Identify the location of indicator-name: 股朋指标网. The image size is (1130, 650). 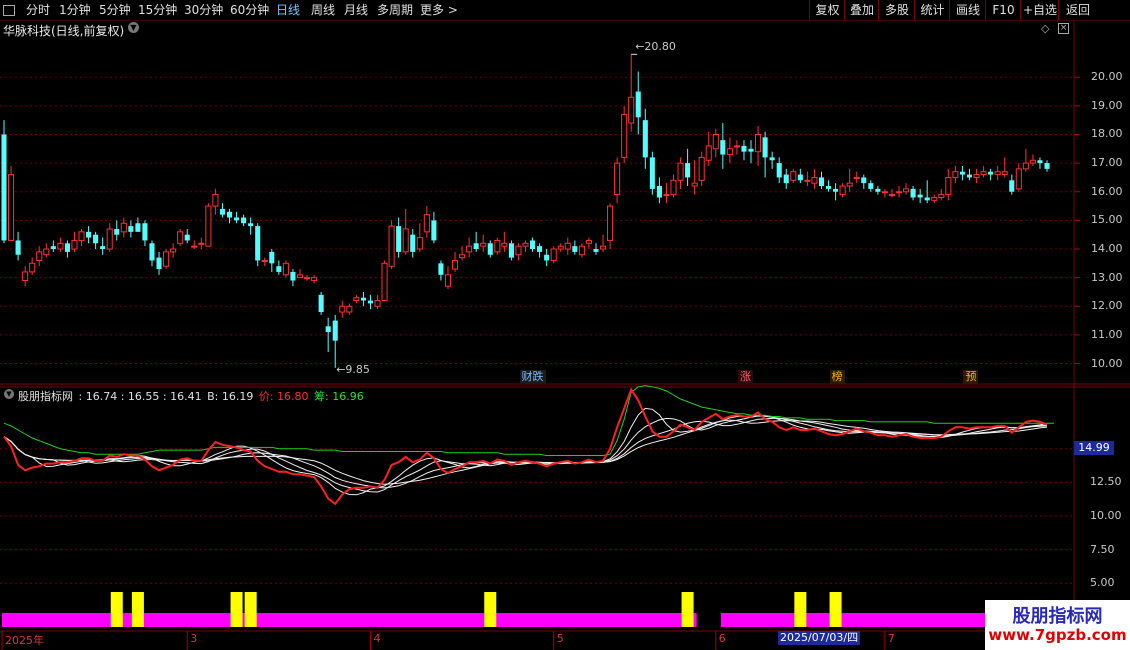
(45, 396).